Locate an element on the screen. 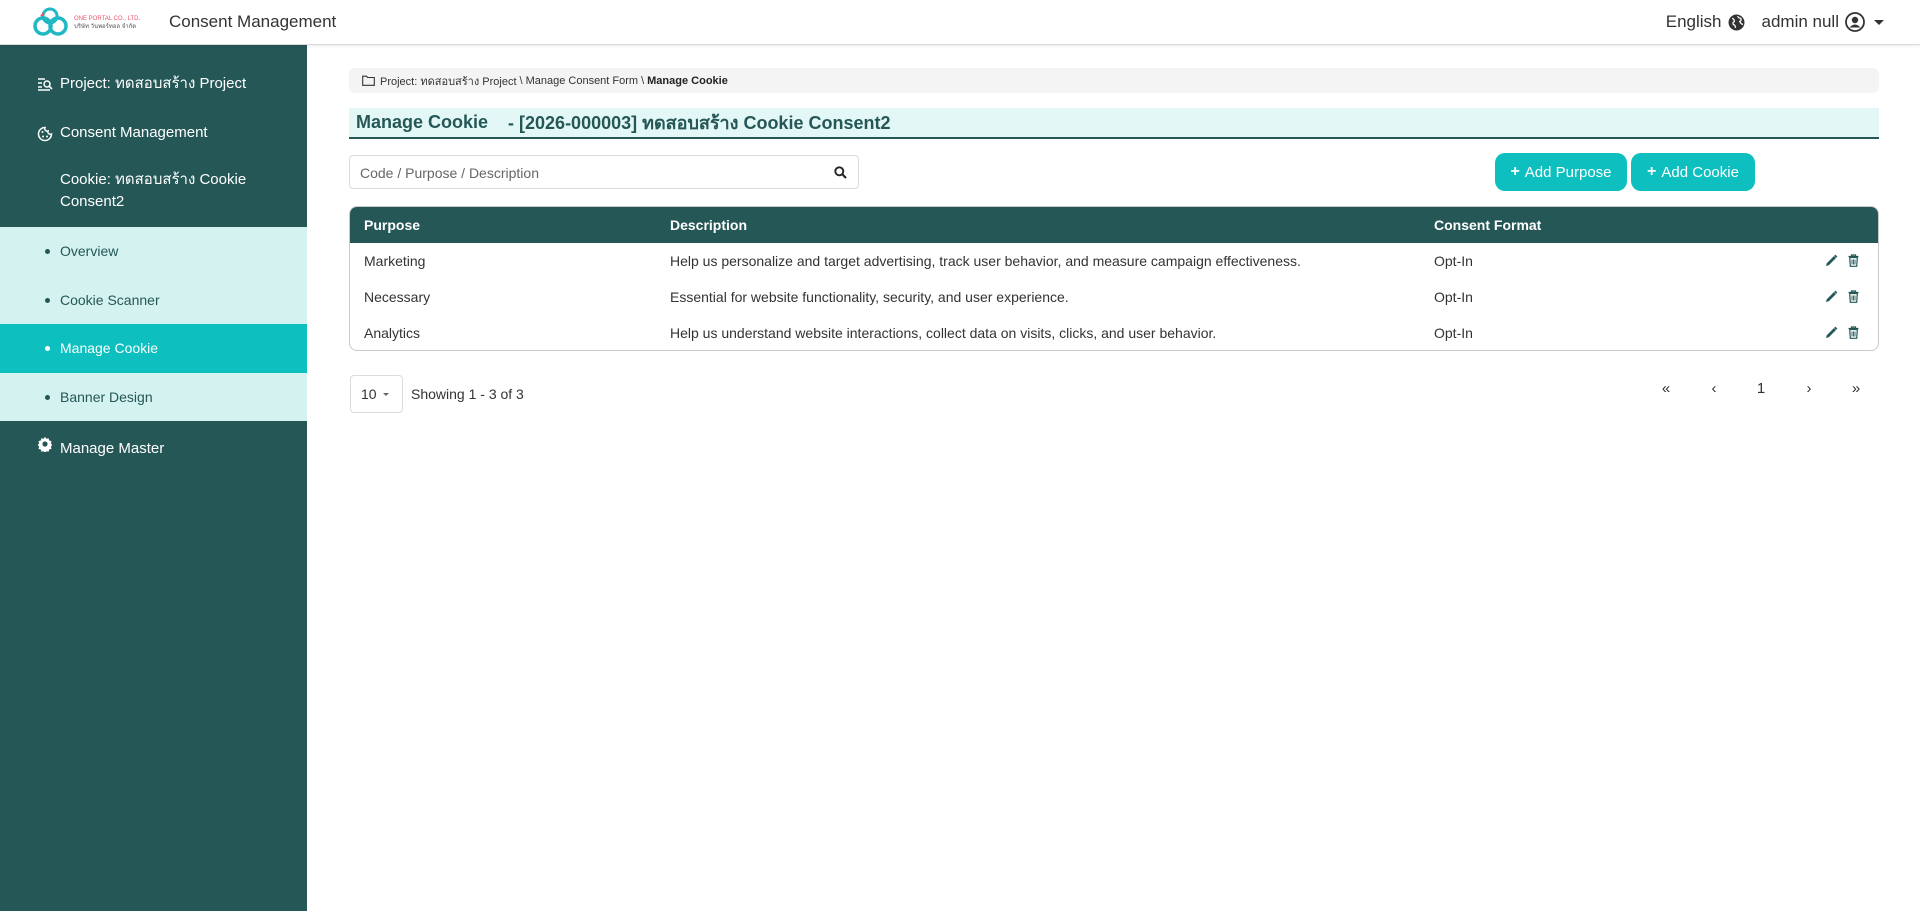 This screenshot has width=1920, height=911. first-page-button: « is located at coordinates (1666, 388).